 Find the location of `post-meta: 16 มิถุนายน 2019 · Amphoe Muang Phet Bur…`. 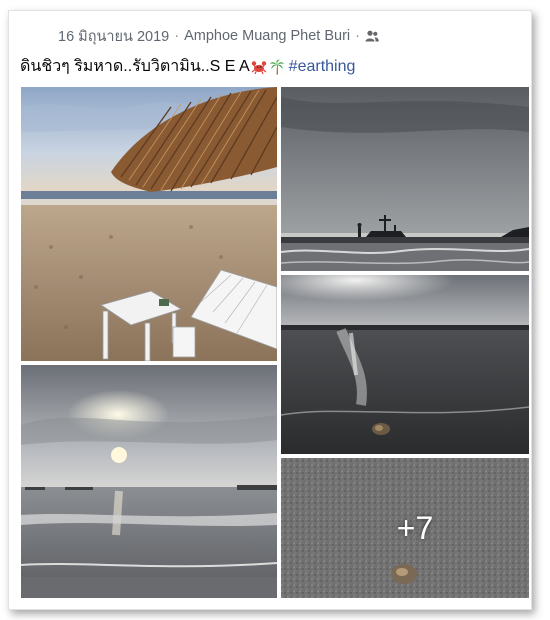

post-meta: 16 มิถุนายน 2019 · Amphoe Muang Phet Bur… is located at coordinates (218, 36).